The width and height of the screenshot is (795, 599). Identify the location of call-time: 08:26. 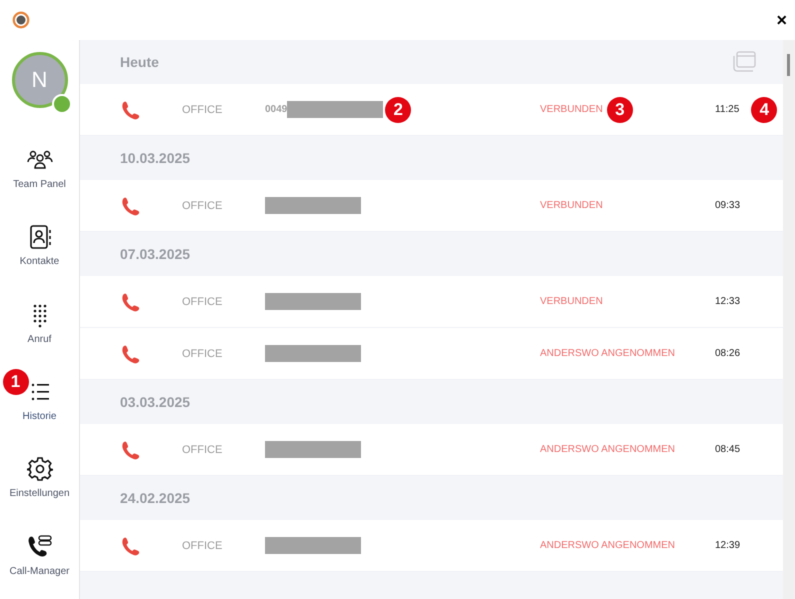
(727, 353).